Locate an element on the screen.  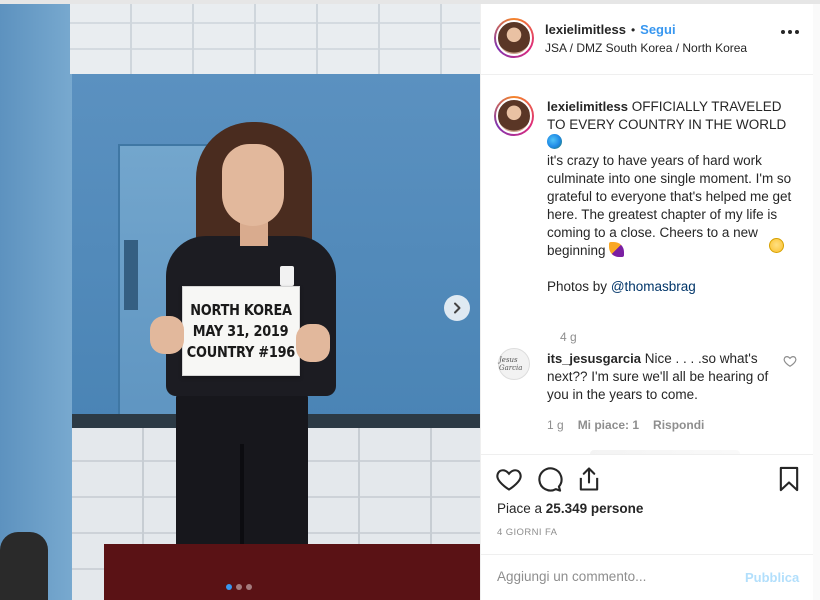
person-hand-right is located at coordinates (313, 343).